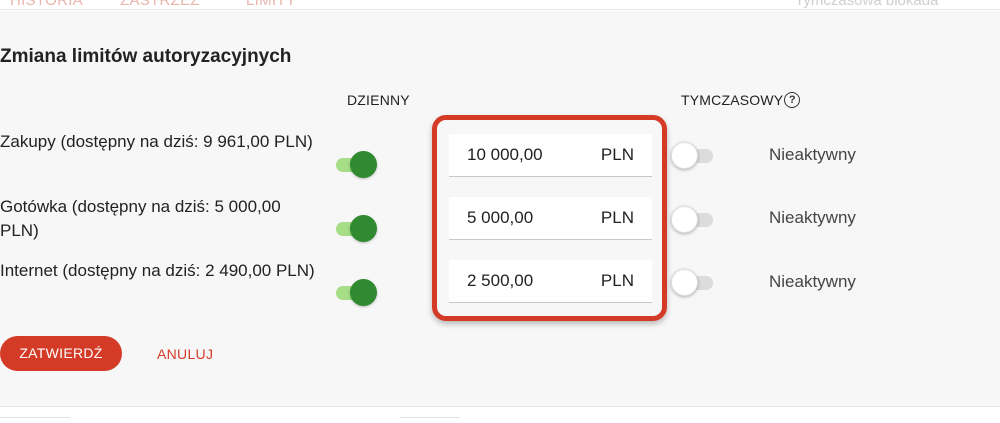 The image size is (1000, 423). I want to click on daily-toggle-purchases, so click(358, 165).